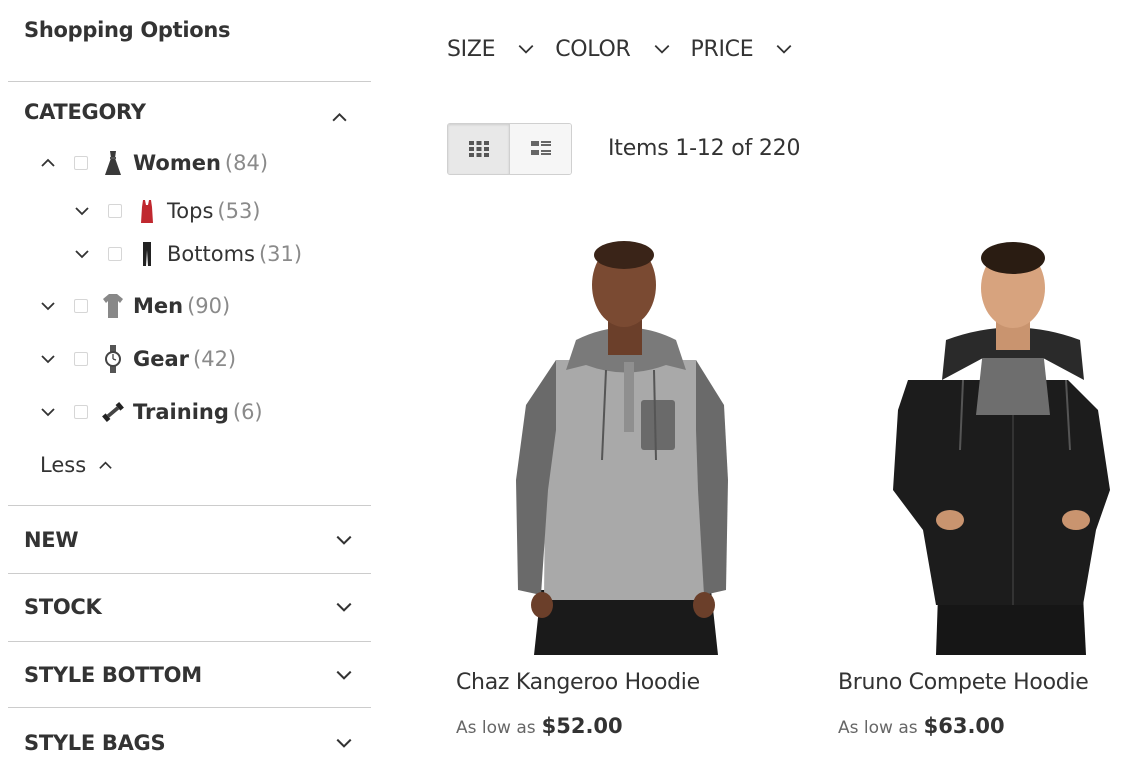 This screenshot has height=776, width=1144. I want to click on watch-icon, so click(113, 359).